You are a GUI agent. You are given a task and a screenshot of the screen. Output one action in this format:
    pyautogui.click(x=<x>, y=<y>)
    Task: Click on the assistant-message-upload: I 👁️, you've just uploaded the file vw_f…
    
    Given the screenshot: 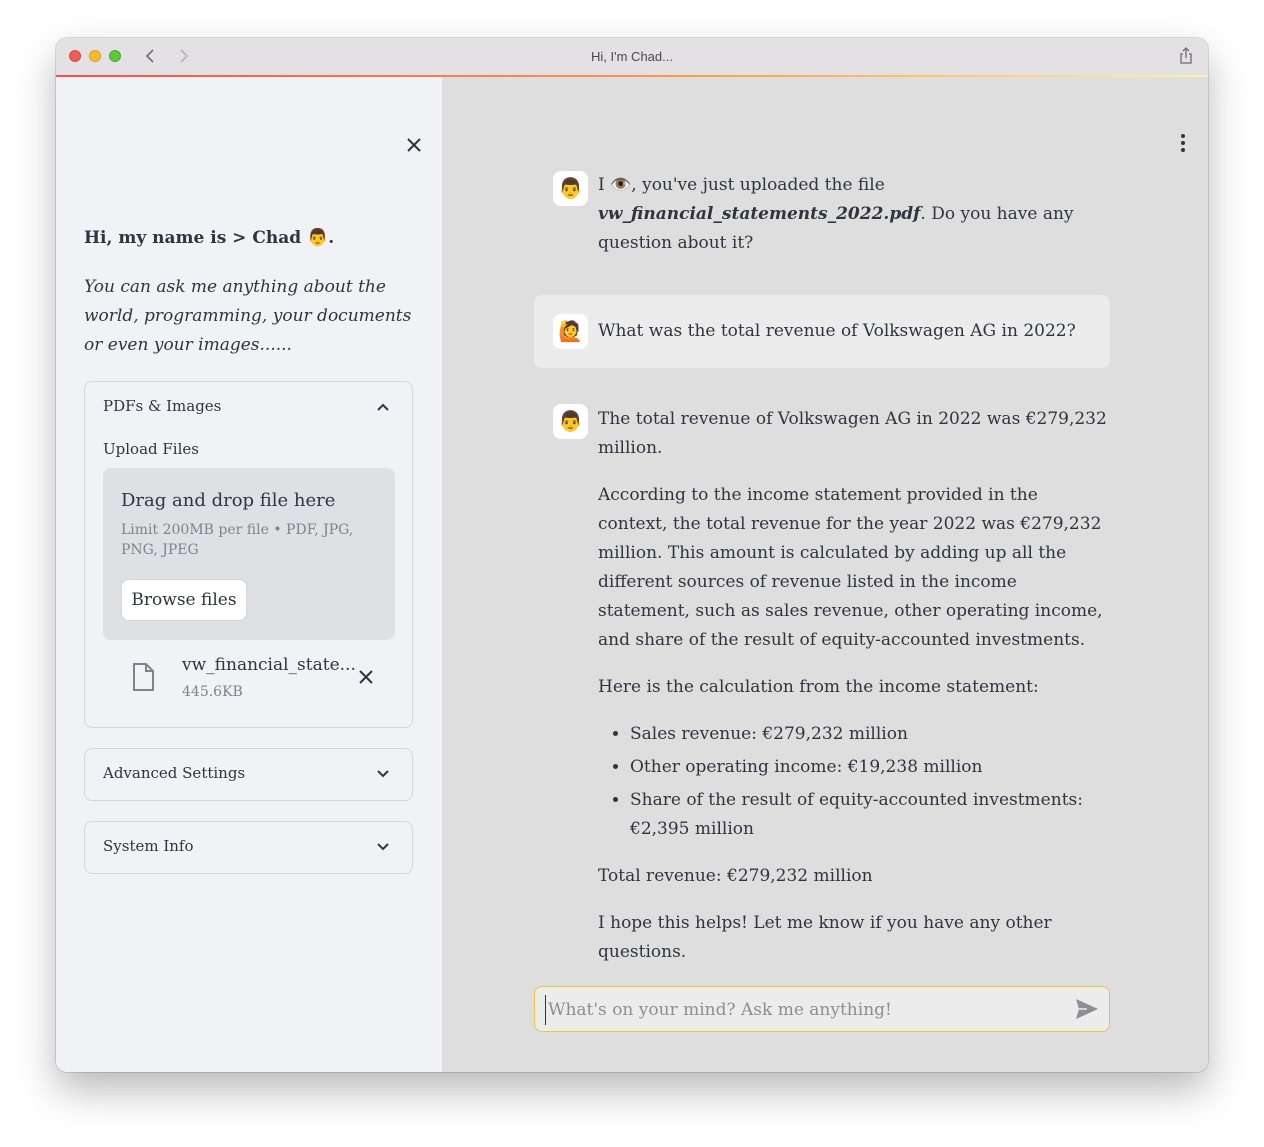 What is the action you would take?
    pyautogui.click(x=853, y=214)
    